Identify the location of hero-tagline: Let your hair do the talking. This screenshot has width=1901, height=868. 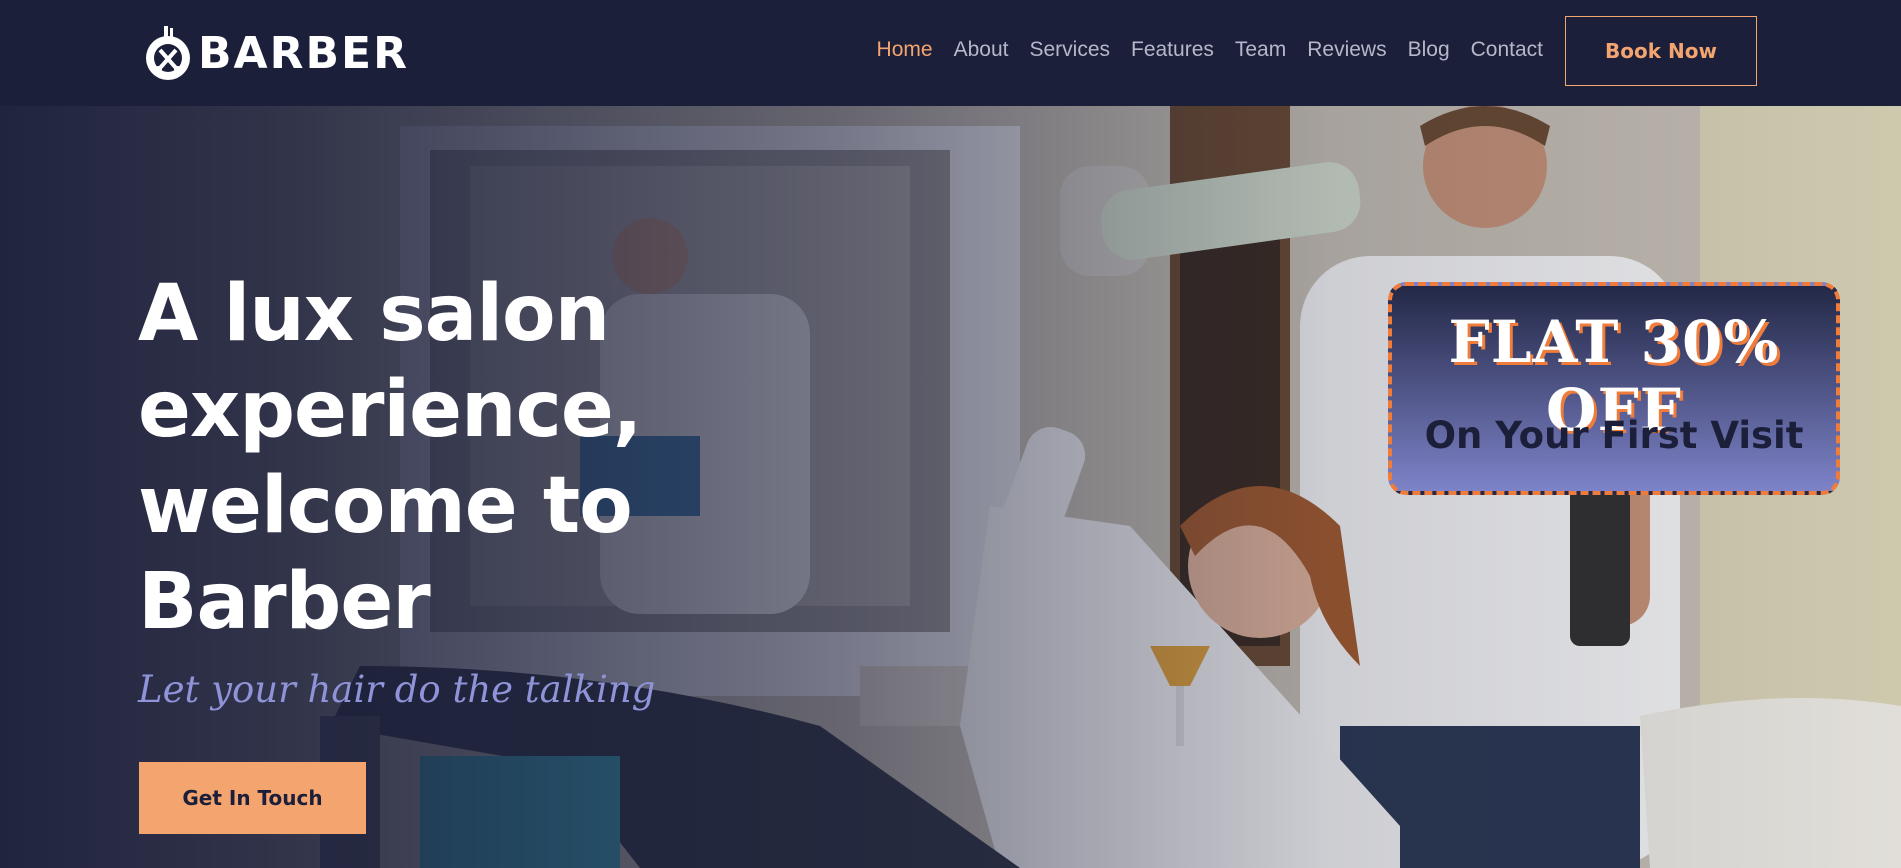
(397, 689).